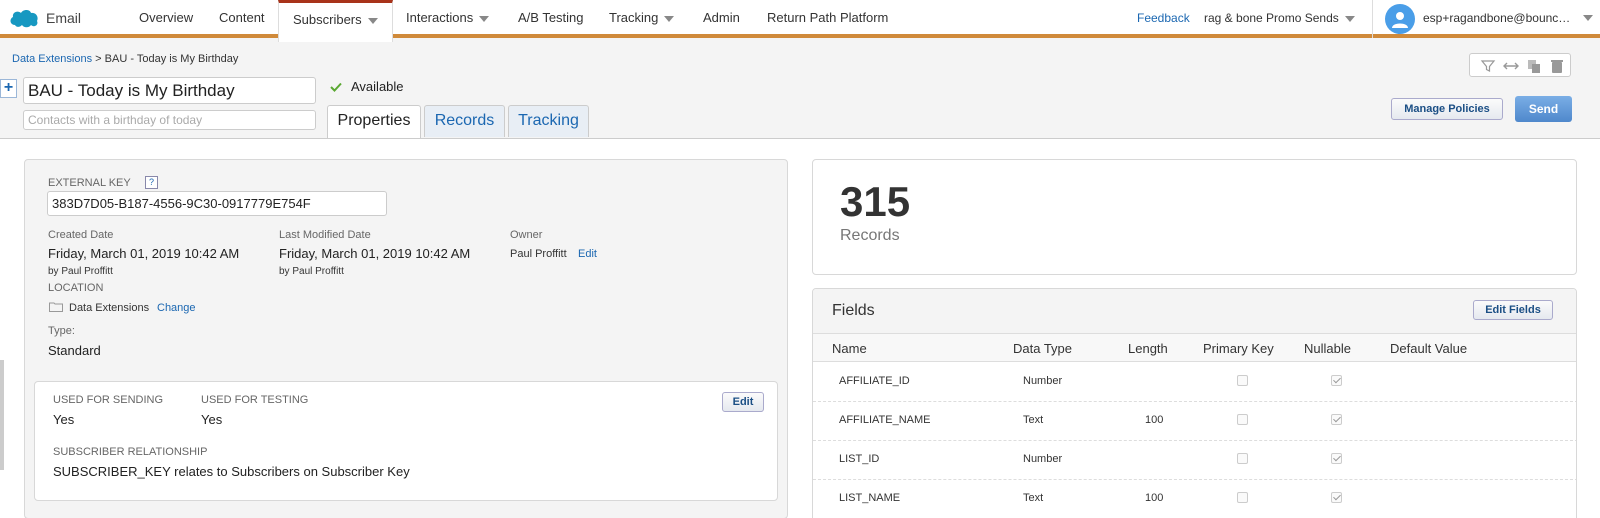 Image resolution: width=1600 pixels, height=518 pixels. I want to click on col-data-type: Data Type, so click(1042, 348).